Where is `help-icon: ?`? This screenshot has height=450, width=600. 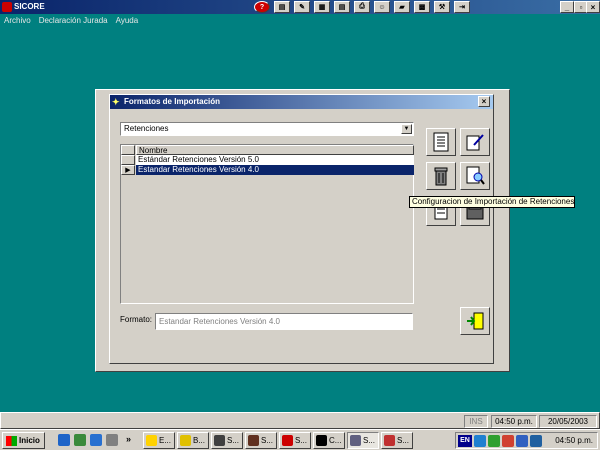
help-icon: ? is located at coordinates (262, 7).